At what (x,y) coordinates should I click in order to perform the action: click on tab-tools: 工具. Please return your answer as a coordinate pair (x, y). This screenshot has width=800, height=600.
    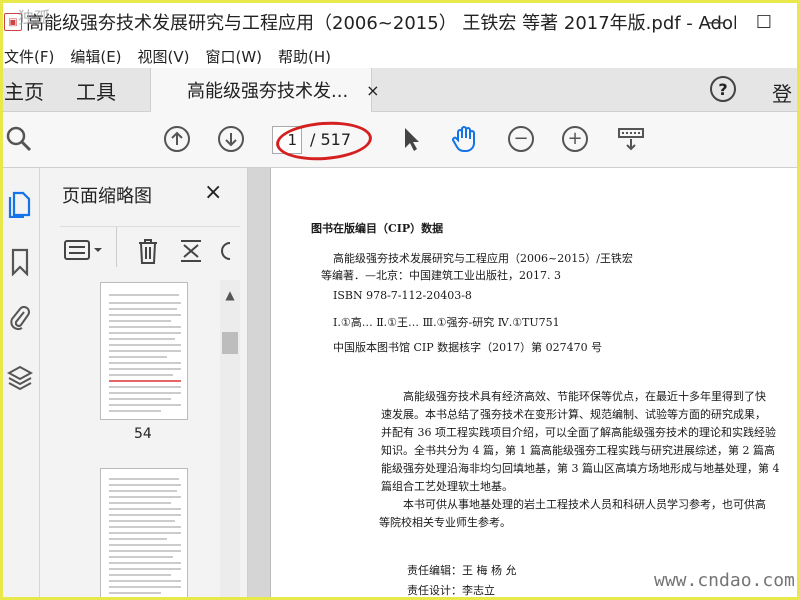
    Looking at the image, I should click on (96, 90).